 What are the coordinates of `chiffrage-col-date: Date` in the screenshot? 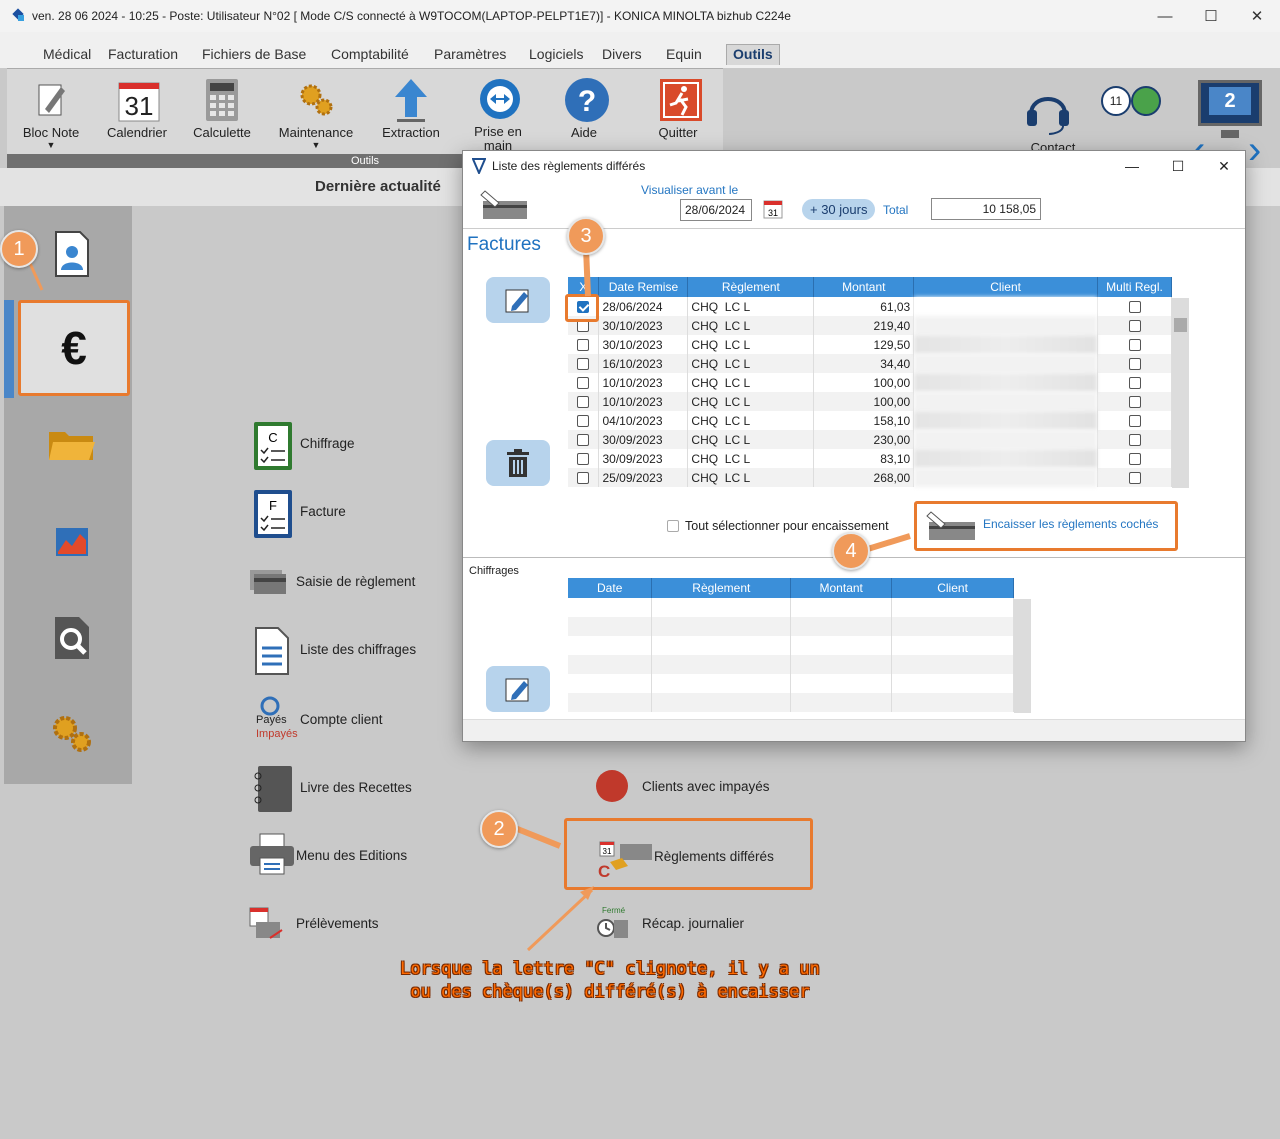 It's located at (610, 588).